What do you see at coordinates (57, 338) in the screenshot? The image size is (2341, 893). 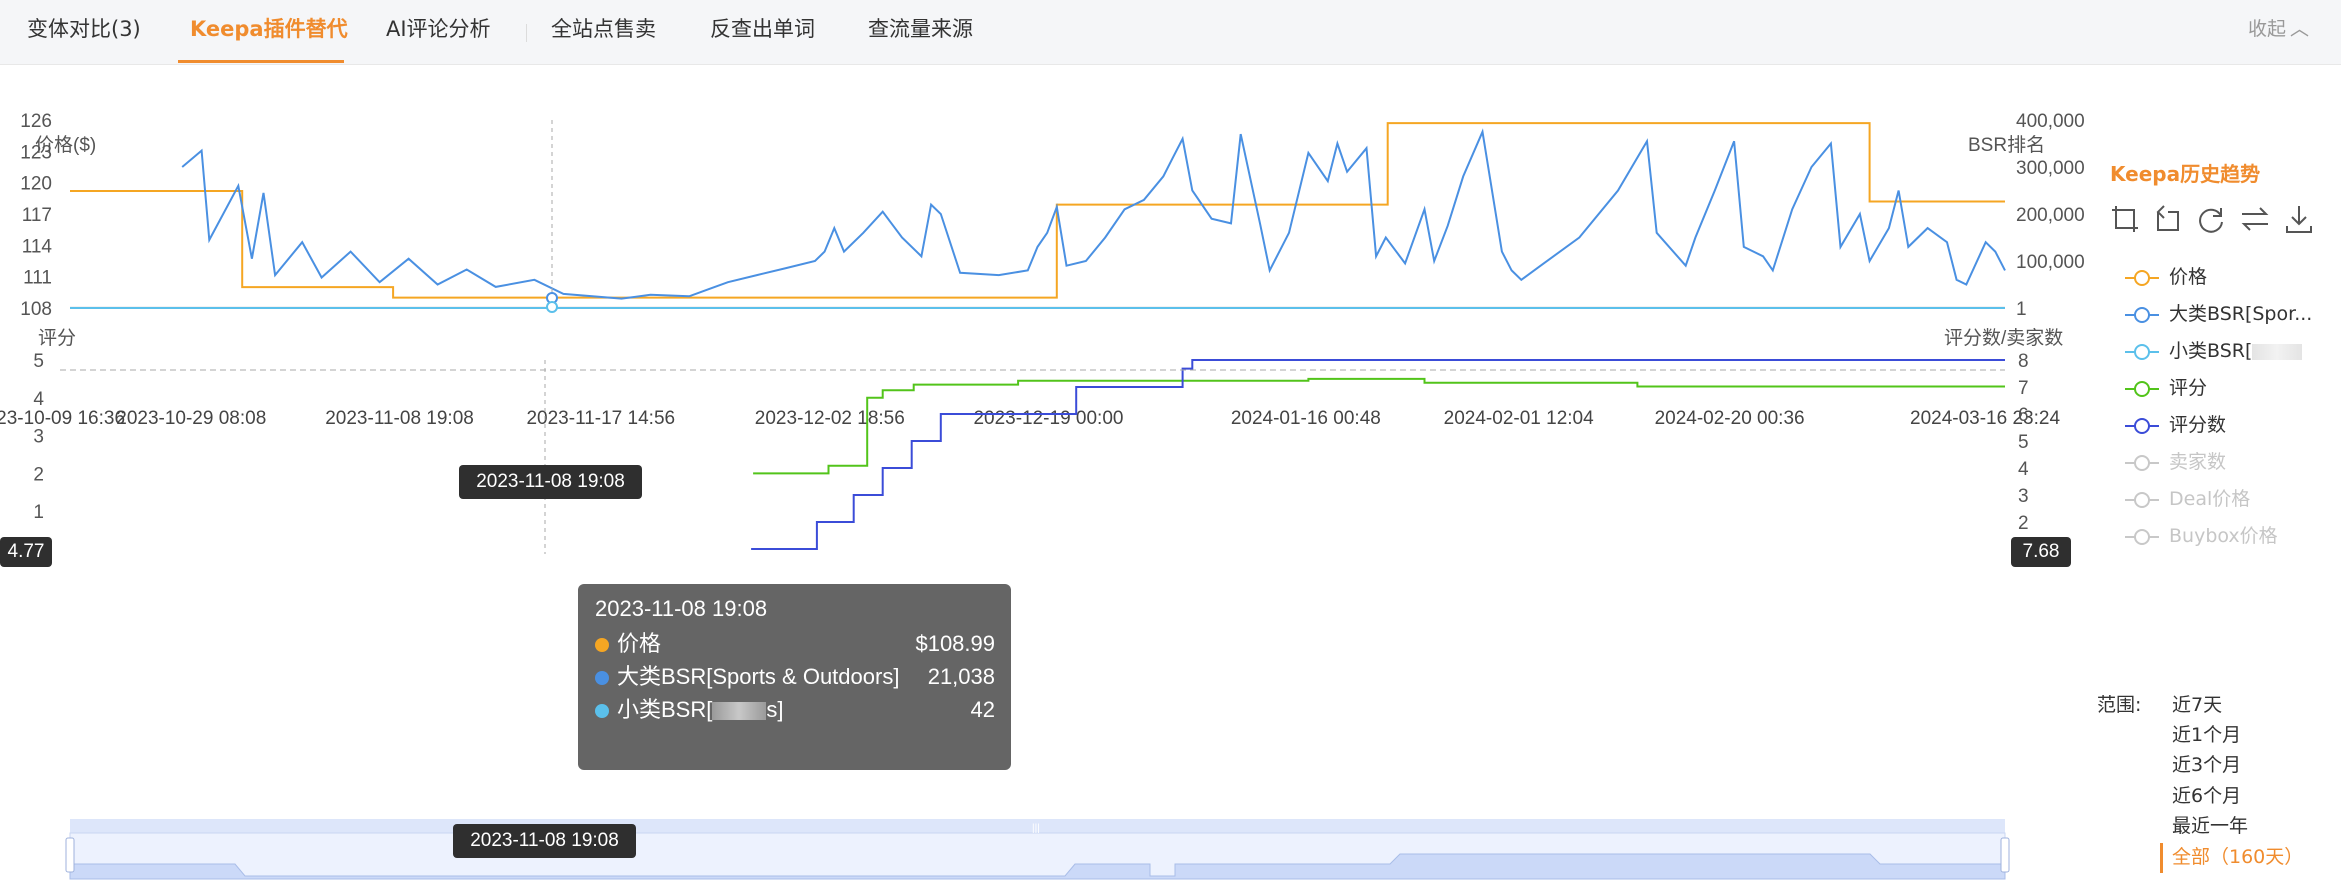 I see `rating-axis-label: 评分` at bounding box center [57, 338].